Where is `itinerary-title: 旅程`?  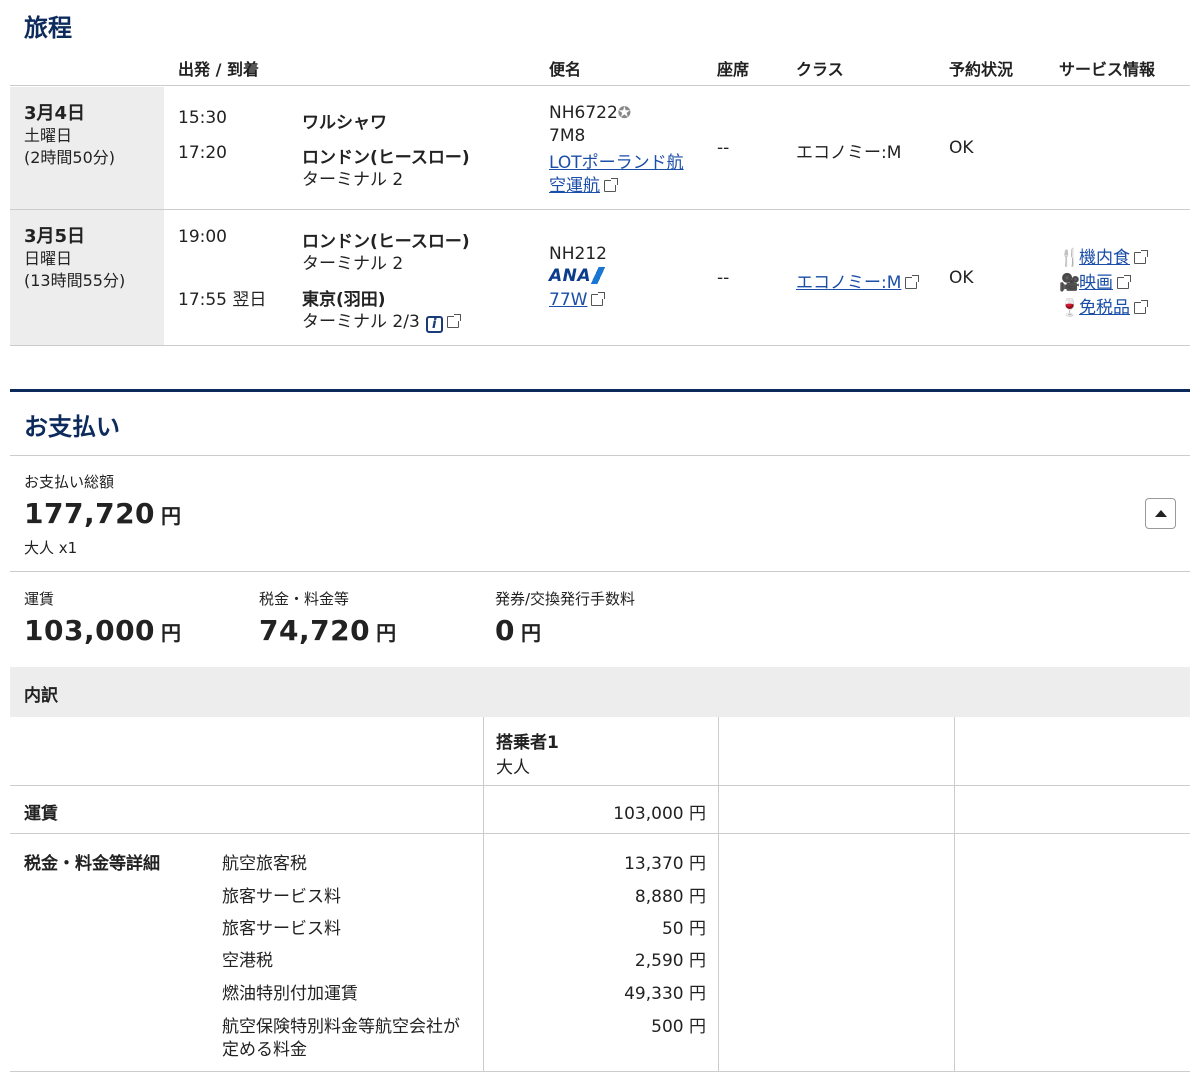 itinerary-title: 旅程 is located at coordinates (48, 28).